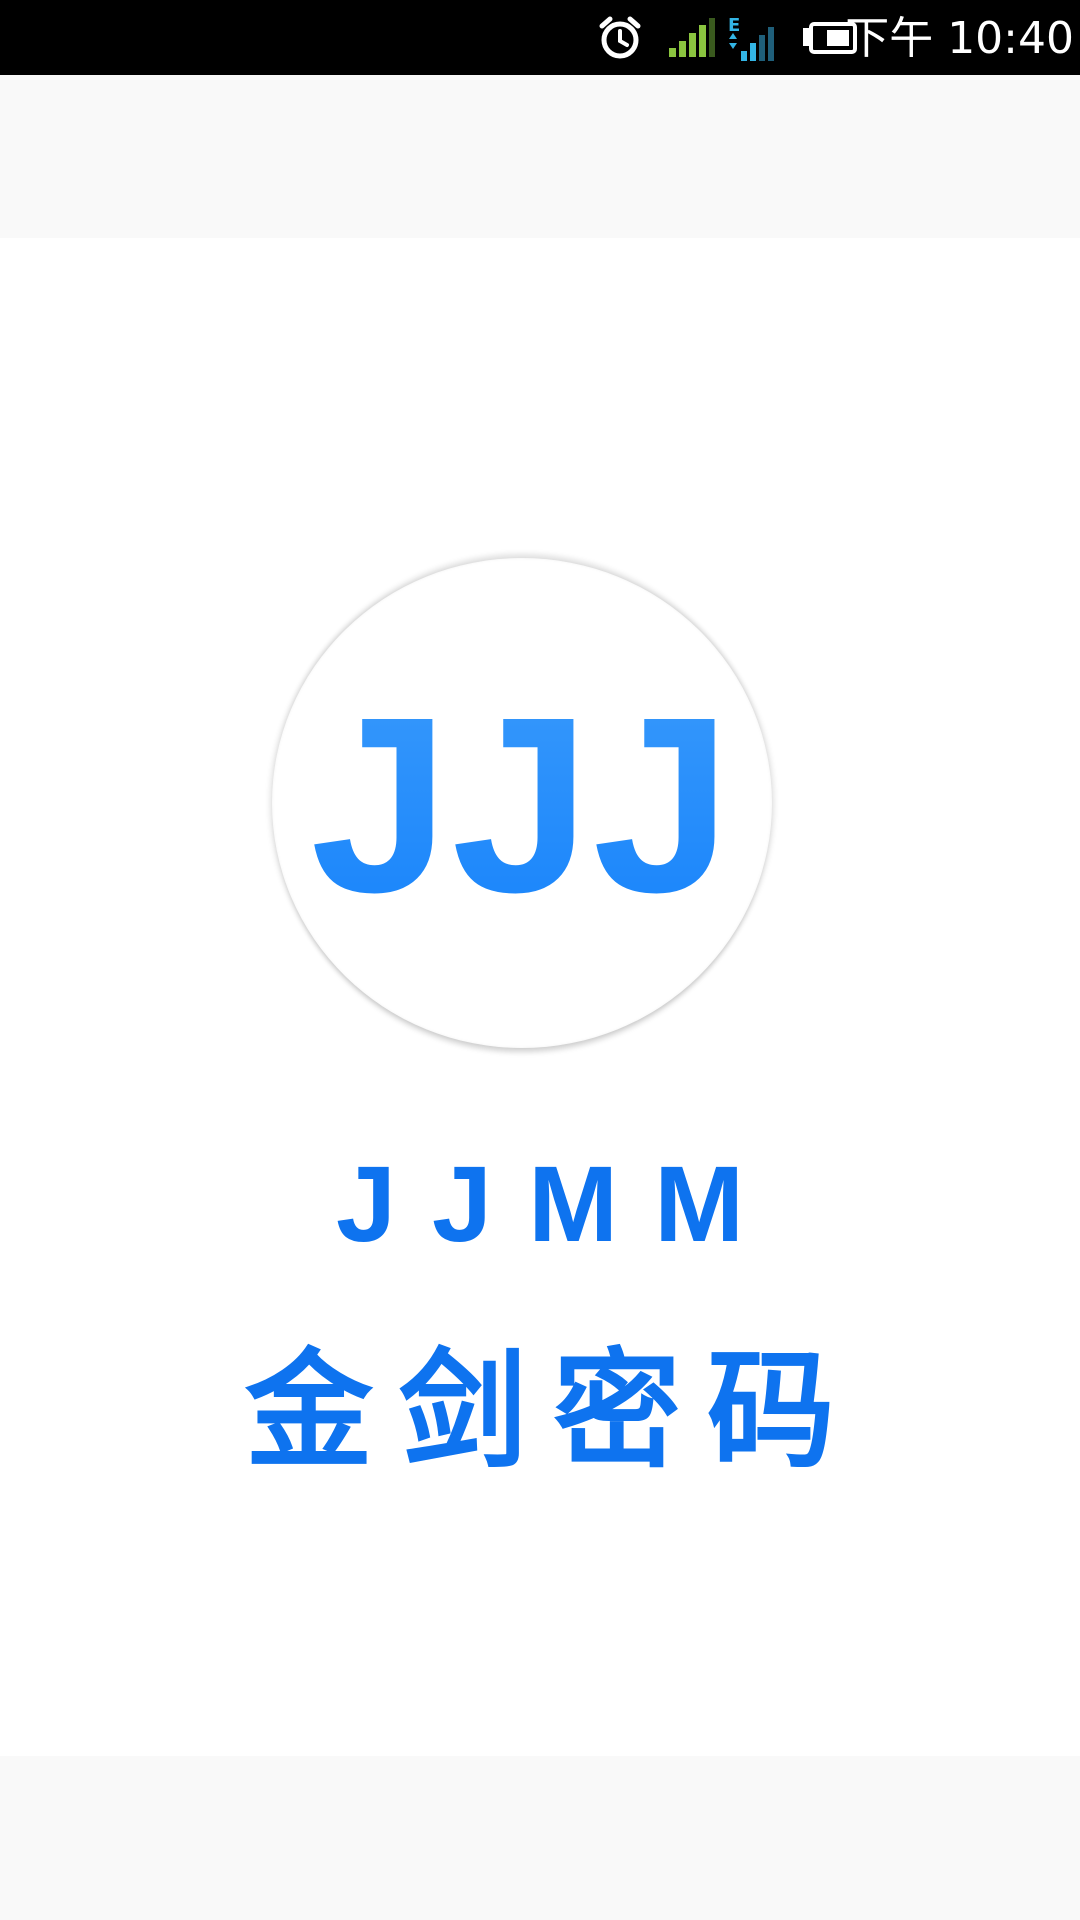 Image resolution: width=1080 pixels, height=1920 pixels. I want to click on brand-name-chinese: 金剑密码, so click(552, 1411).